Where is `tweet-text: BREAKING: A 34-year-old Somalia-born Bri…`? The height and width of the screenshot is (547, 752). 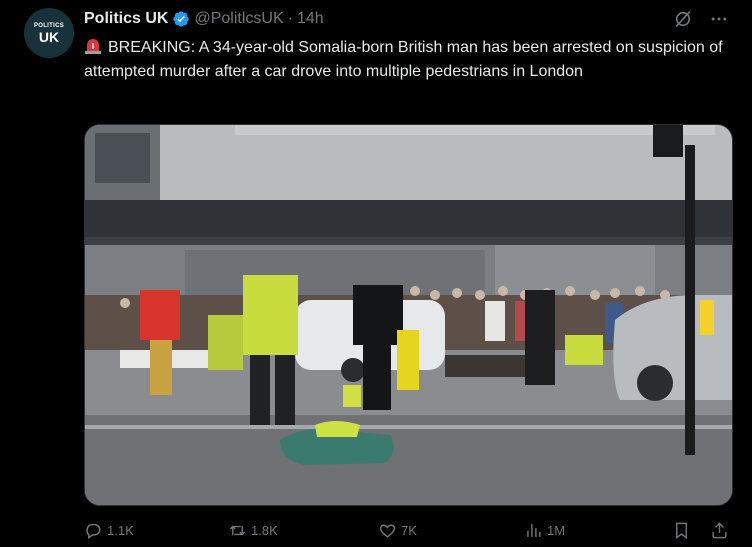
tweet-text: BREAKING: A 34-year-old Somalia-born Bri… is located at coordinates (404, 60).